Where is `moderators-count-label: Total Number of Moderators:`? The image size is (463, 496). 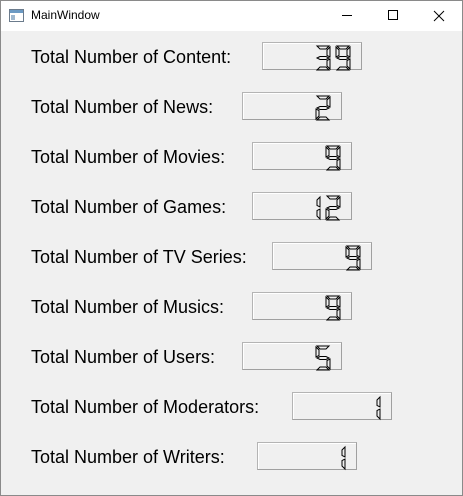 moderators-count-label: Total Number of Moderators: is located at coordinates (145, 407).